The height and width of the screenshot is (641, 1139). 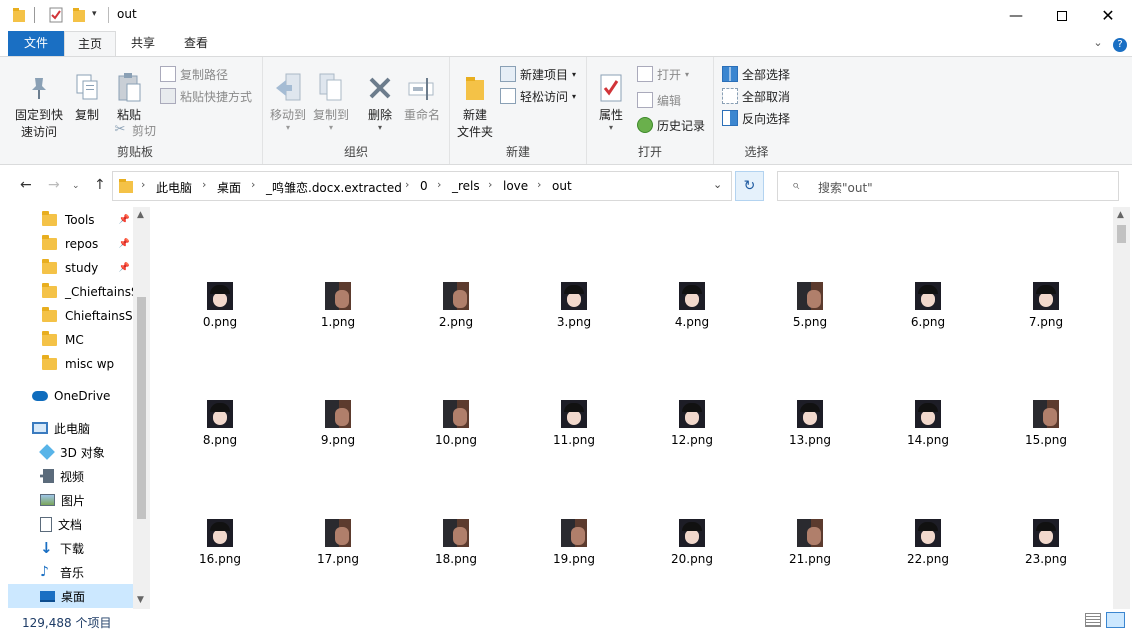 What do you see at coordinates (70, 292) in the screenshot?
I see `nav-item-chieftains-1: _ChieftainsSe` at bounding box center [70, 292].